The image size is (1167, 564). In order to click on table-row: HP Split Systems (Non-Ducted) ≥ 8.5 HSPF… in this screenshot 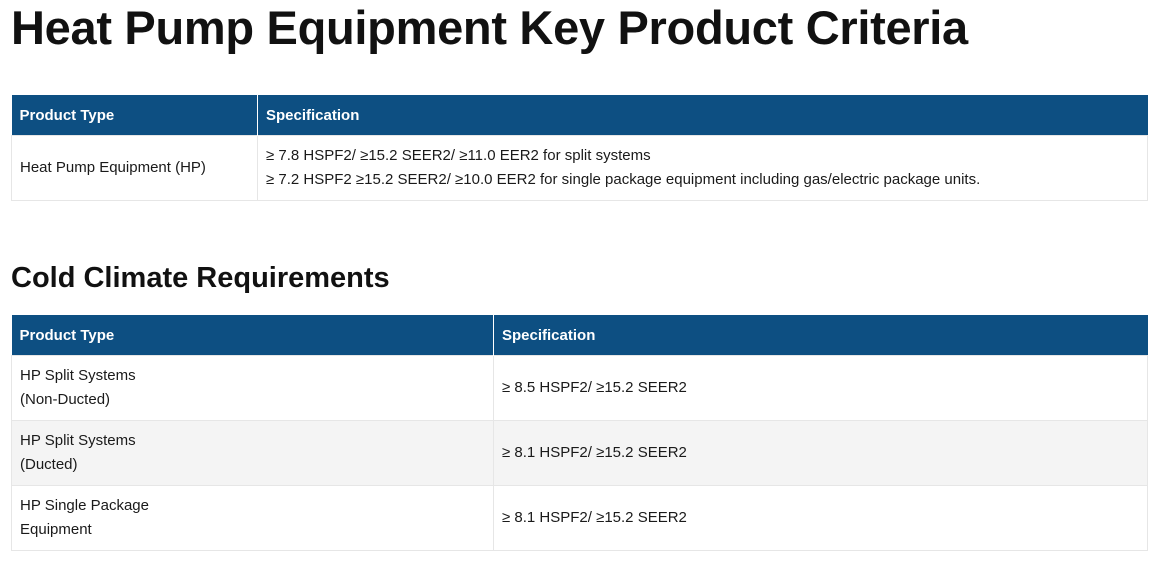, I will do `click(579, 388)`.